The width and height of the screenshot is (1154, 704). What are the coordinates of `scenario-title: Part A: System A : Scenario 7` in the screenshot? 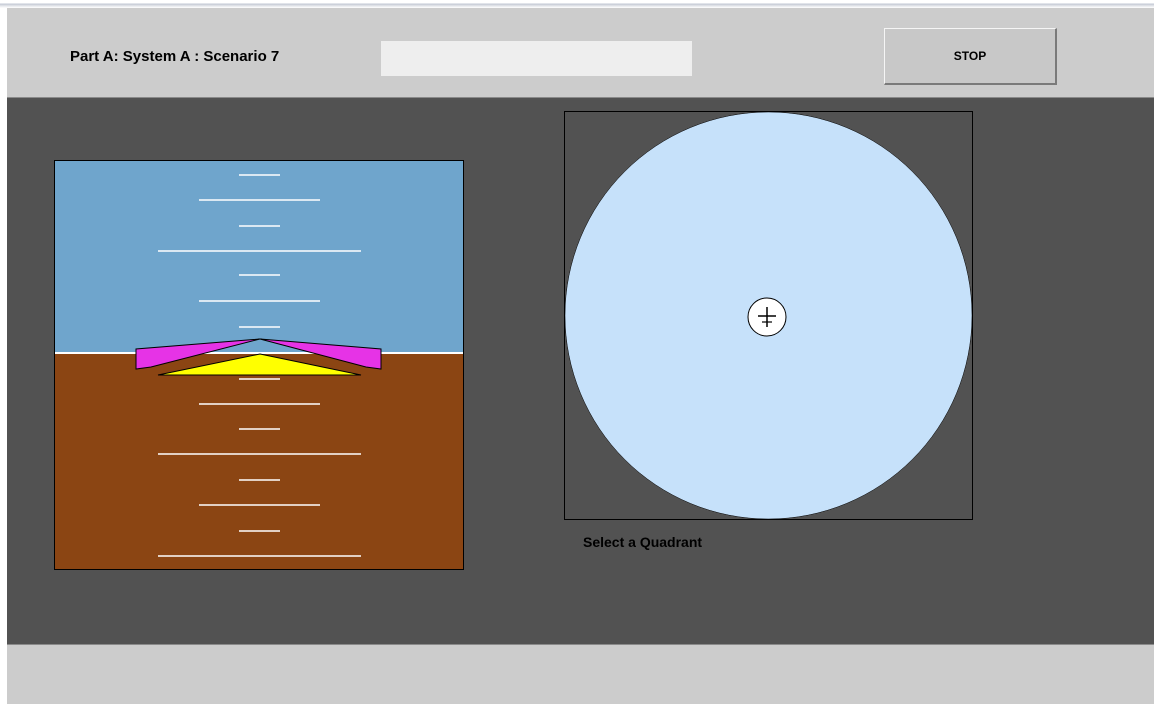 It's located at (175, 56).